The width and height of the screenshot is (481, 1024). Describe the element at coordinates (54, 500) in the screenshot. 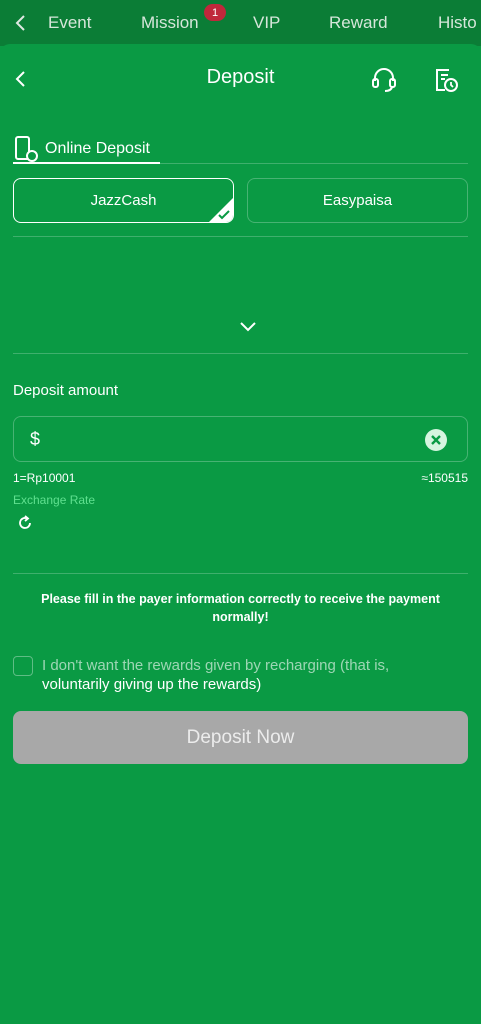

I see `exchange-rate-label: Exchange Rate` at that location.